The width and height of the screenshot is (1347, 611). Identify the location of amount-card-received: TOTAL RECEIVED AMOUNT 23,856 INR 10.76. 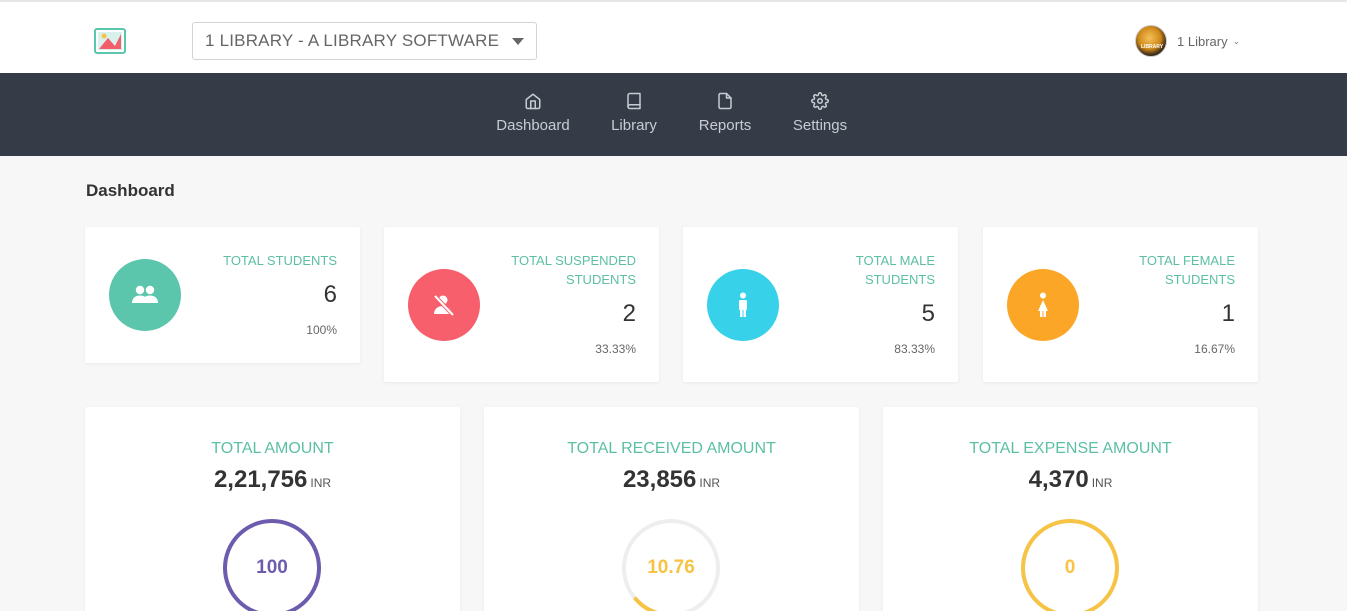
(671, 509).